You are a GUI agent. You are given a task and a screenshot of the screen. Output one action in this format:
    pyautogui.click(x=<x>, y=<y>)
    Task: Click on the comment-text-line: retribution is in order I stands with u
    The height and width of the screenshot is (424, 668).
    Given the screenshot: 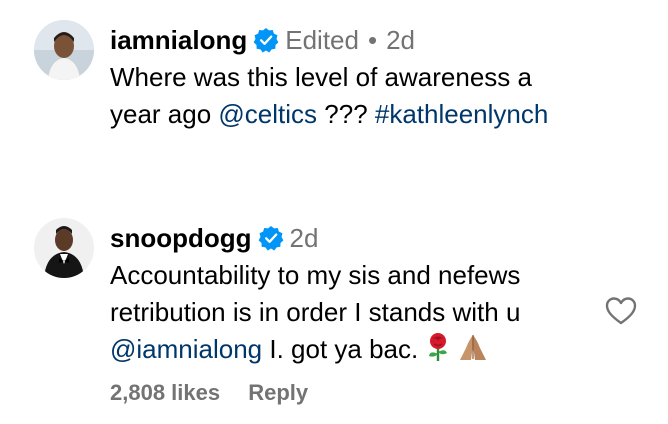 What is the action you would take?
    pyautogui.click(x=315, y=312)
    